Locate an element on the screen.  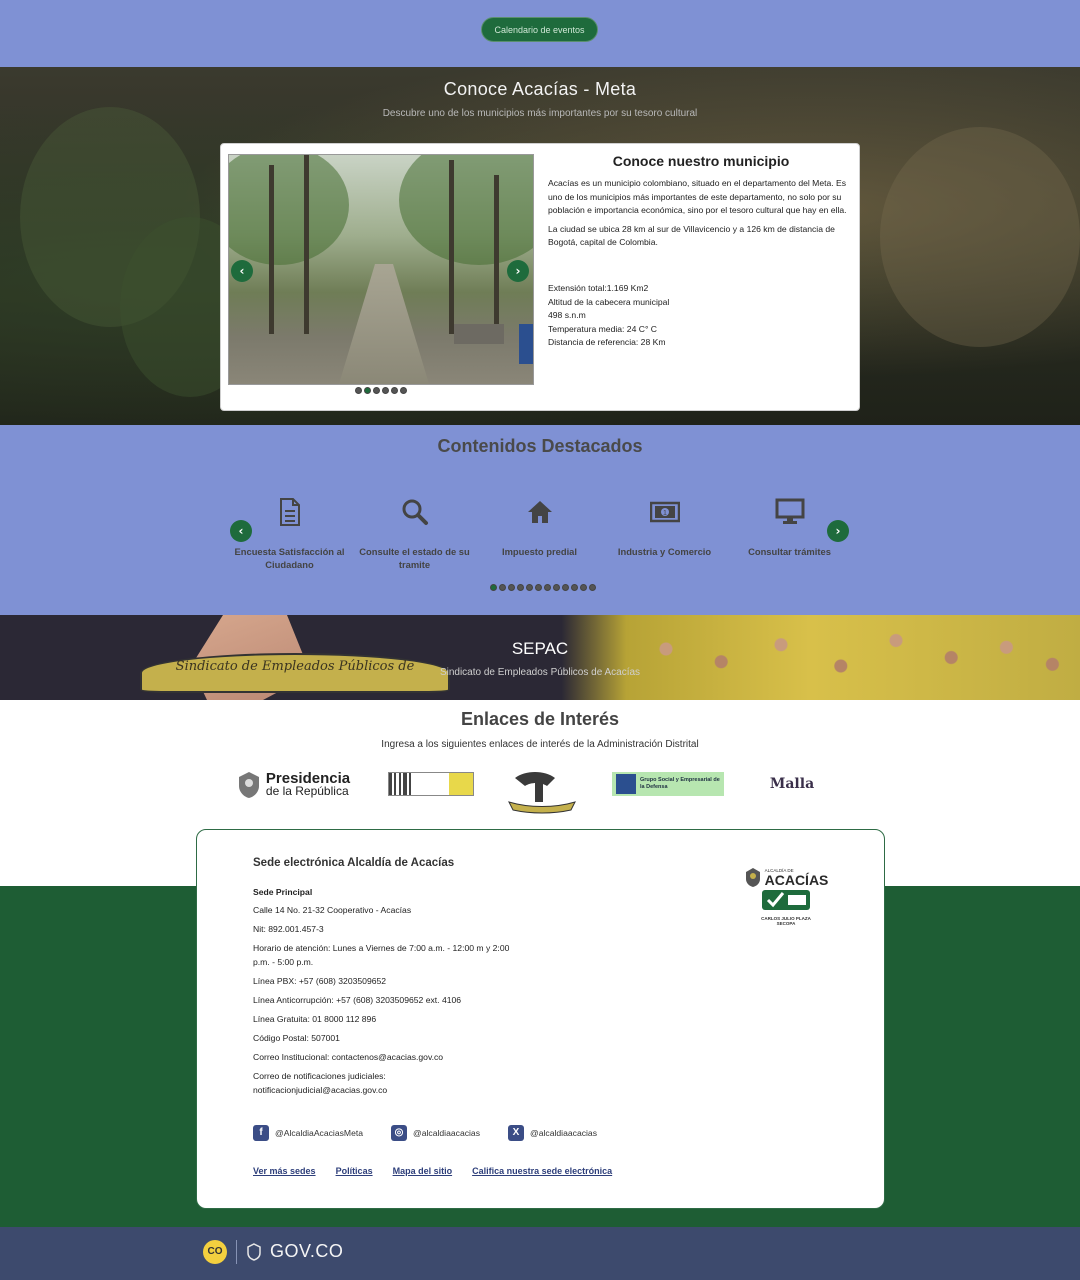
checkmark-badge-icon is located at coordinates (786, 900).